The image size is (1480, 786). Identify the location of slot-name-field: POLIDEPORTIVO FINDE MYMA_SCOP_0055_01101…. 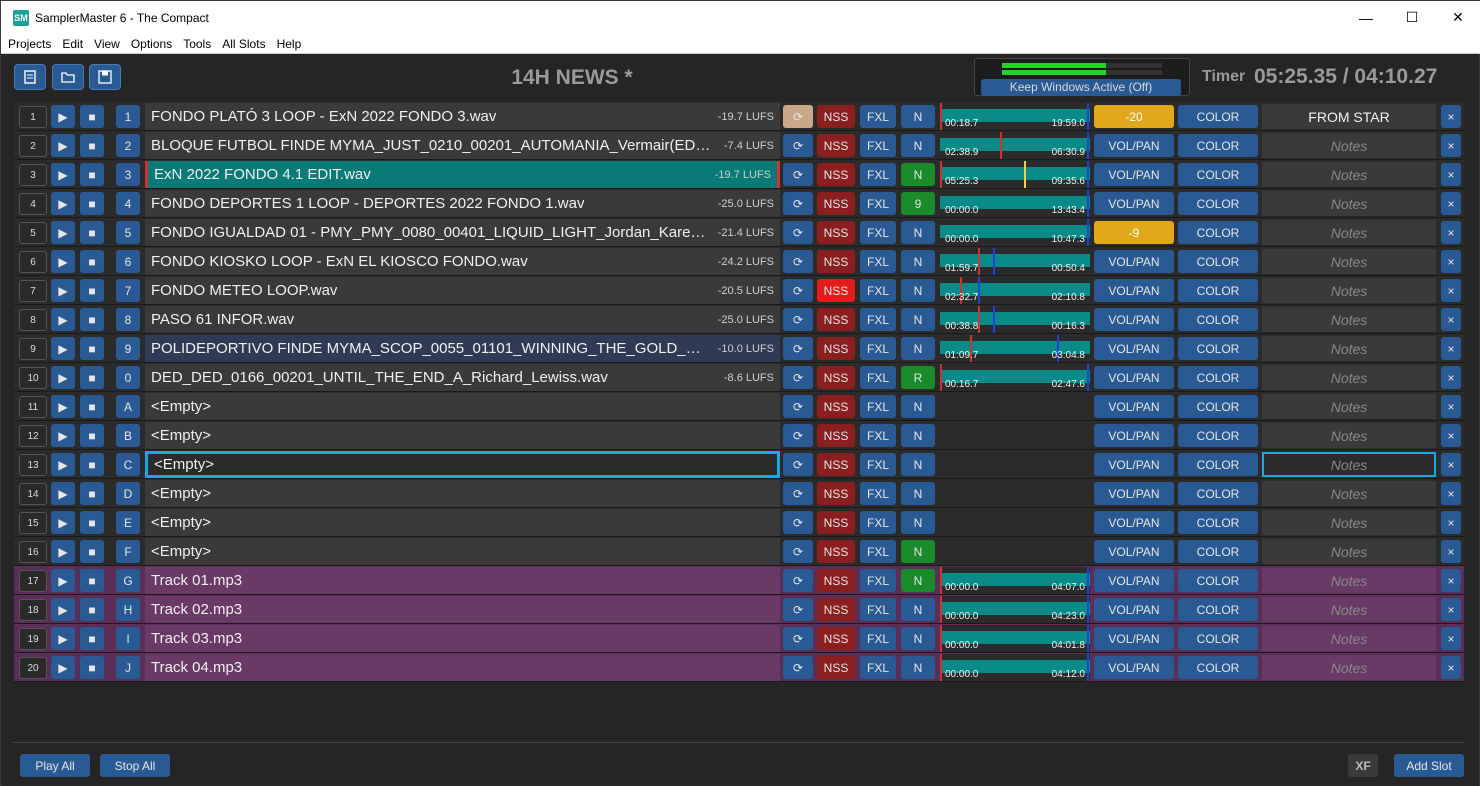
(462, 348).